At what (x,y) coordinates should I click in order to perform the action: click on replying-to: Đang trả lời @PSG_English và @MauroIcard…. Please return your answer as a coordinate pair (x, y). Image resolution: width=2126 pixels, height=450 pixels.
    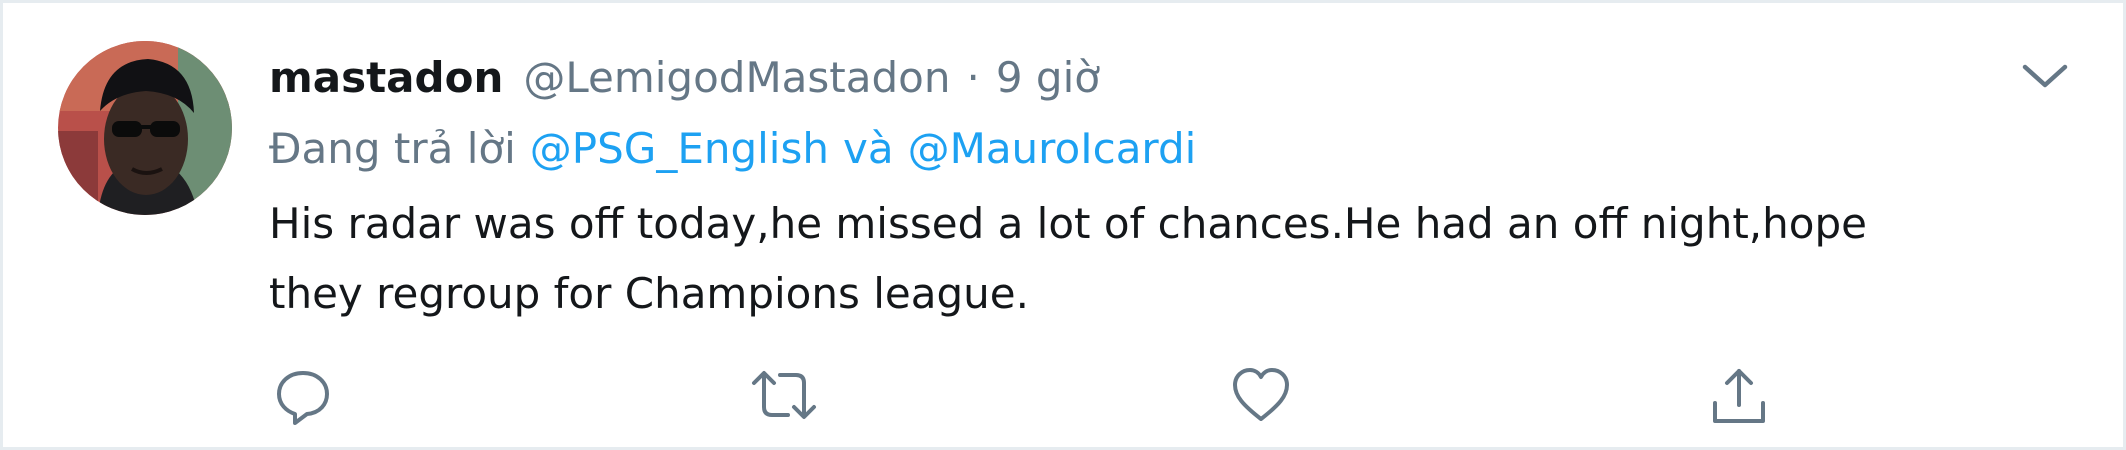
    Looking at the image, I should click on (732, 148).